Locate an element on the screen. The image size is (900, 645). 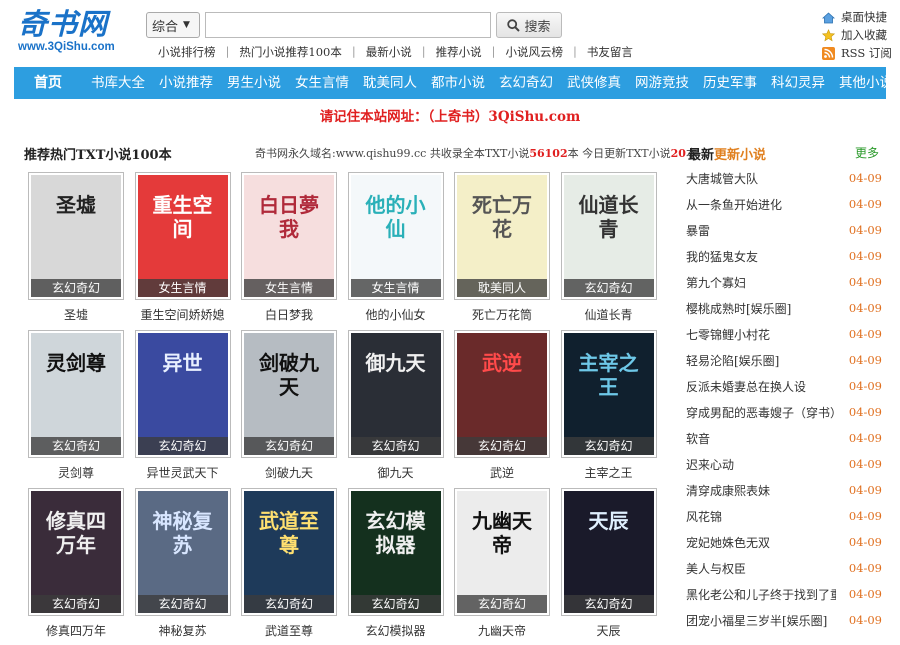
book-item: 白日夢我 女生言情白日梦我 is located at coordinates (284, 248).